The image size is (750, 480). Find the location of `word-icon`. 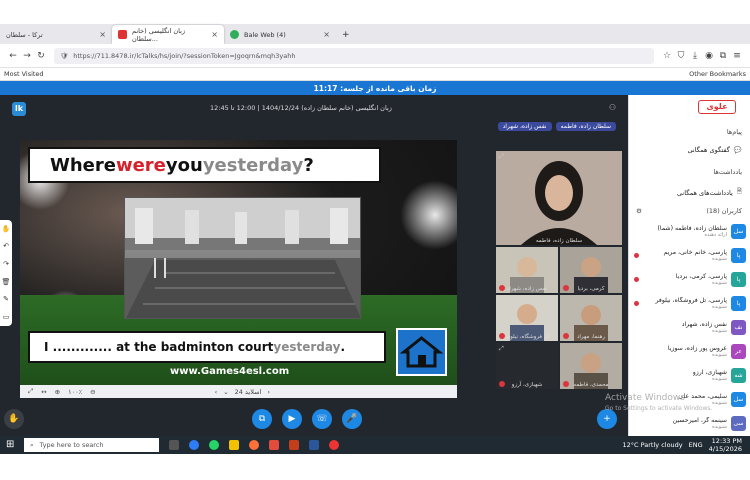

word-icon is located at coordinates (314, 445).